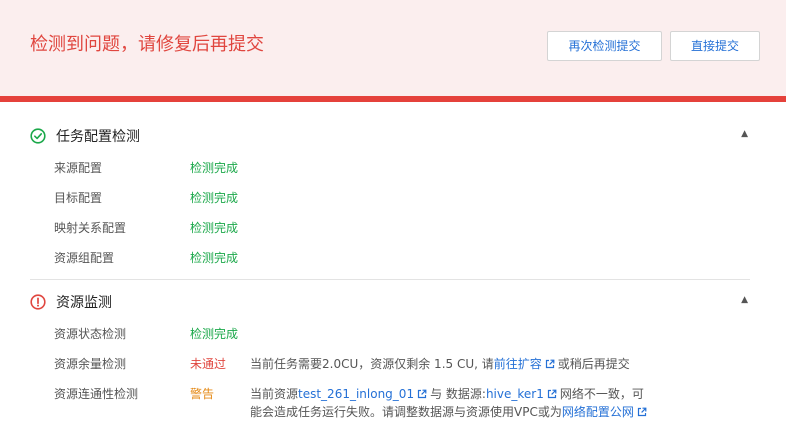  I want to click on section-divider, so click(390, 279).